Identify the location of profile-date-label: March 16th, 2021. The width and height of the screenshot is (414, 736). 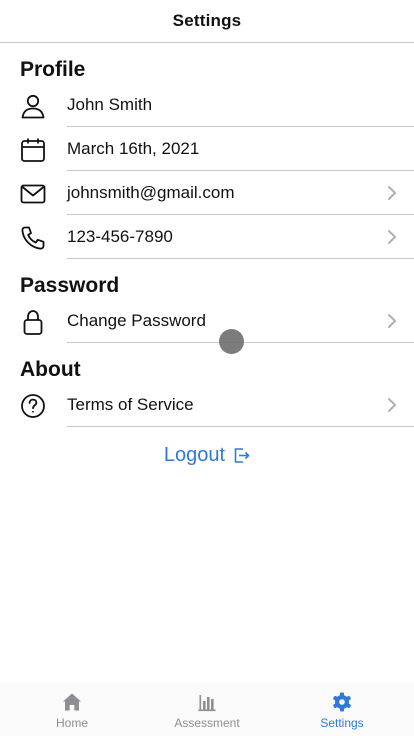
(133, 148).